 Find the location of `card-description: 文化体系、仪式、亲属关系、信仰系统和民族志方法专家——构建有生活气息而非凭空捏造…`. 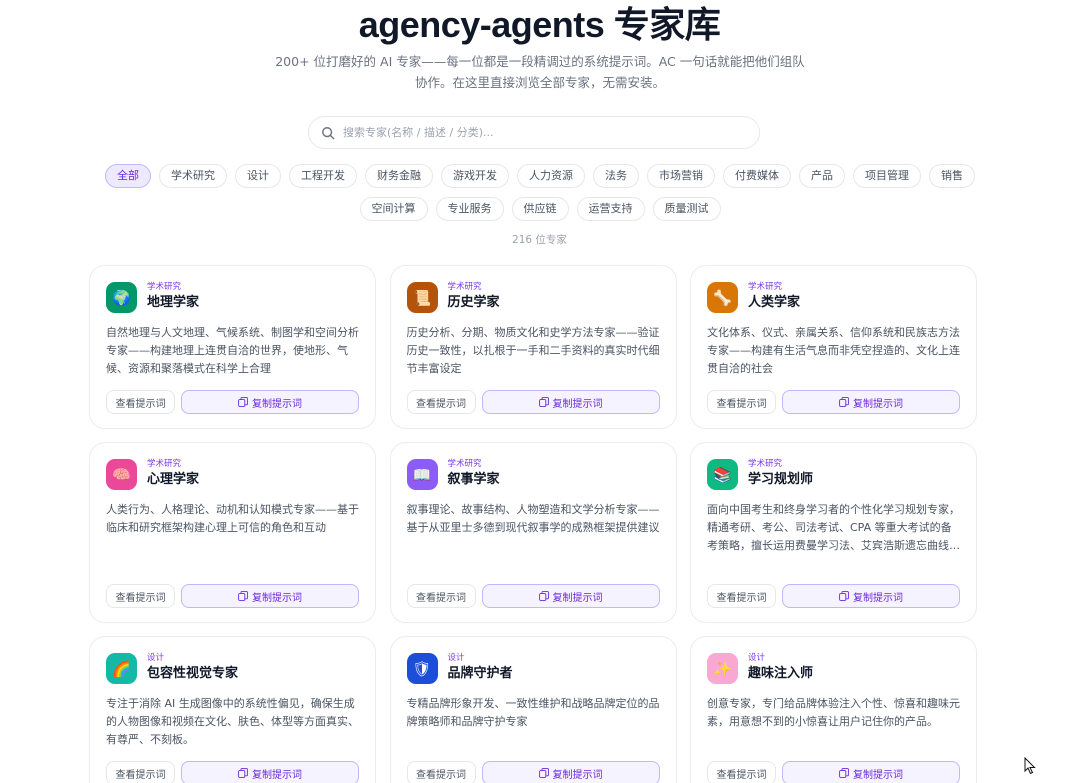

card-description: 文化体系、仪式、亲属关系、信仰系统和民族志方法专家——构建有生活气息而非凭空捏造… is located at coordinates (833, 350).